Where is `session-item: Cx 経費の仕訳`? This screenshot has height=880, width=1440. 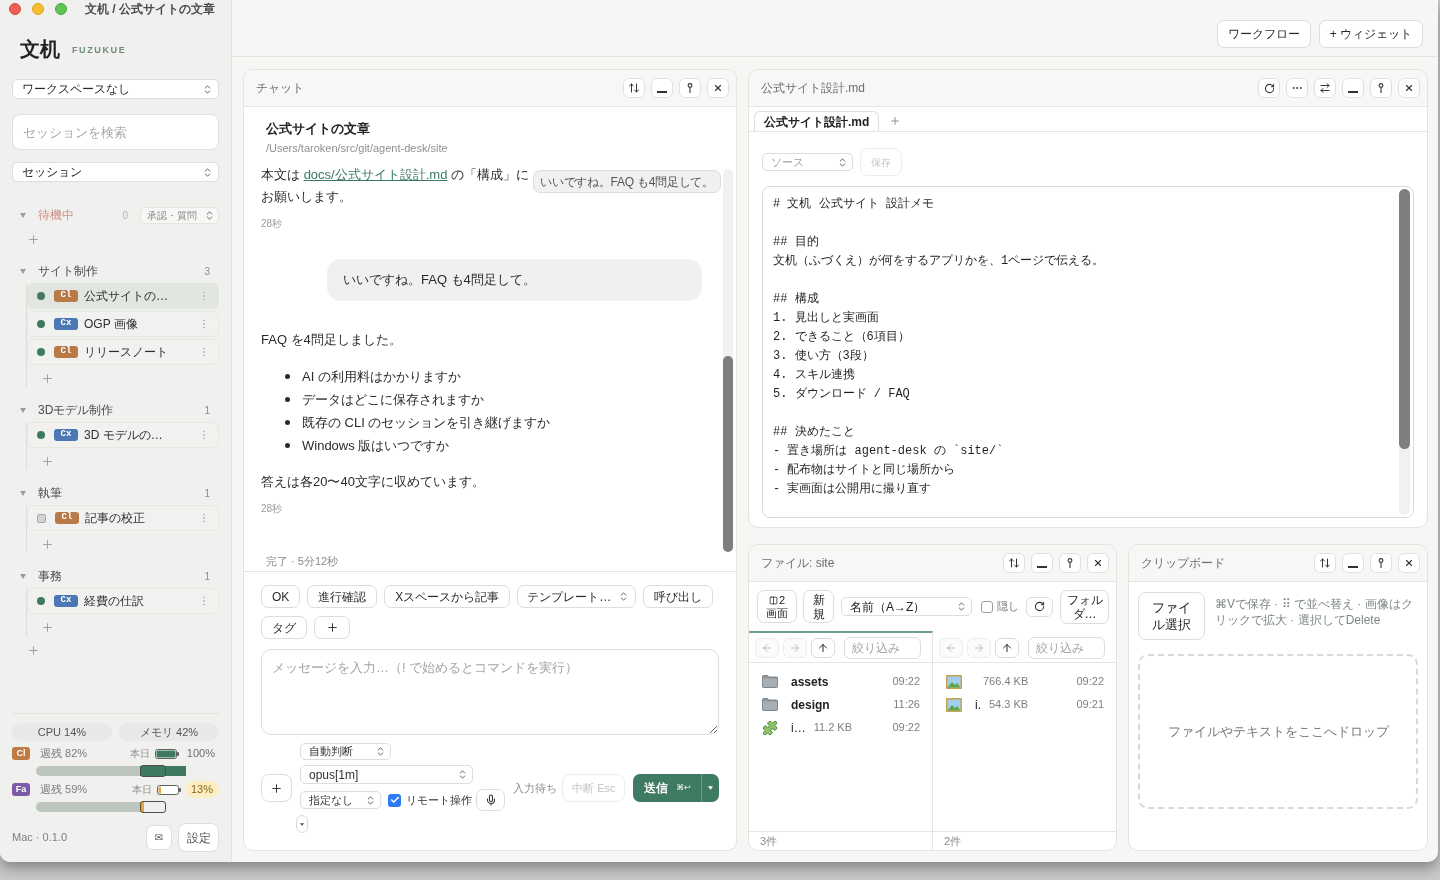 session-item: Cx 経費の仕訳 is located at coordinates (123, 601).